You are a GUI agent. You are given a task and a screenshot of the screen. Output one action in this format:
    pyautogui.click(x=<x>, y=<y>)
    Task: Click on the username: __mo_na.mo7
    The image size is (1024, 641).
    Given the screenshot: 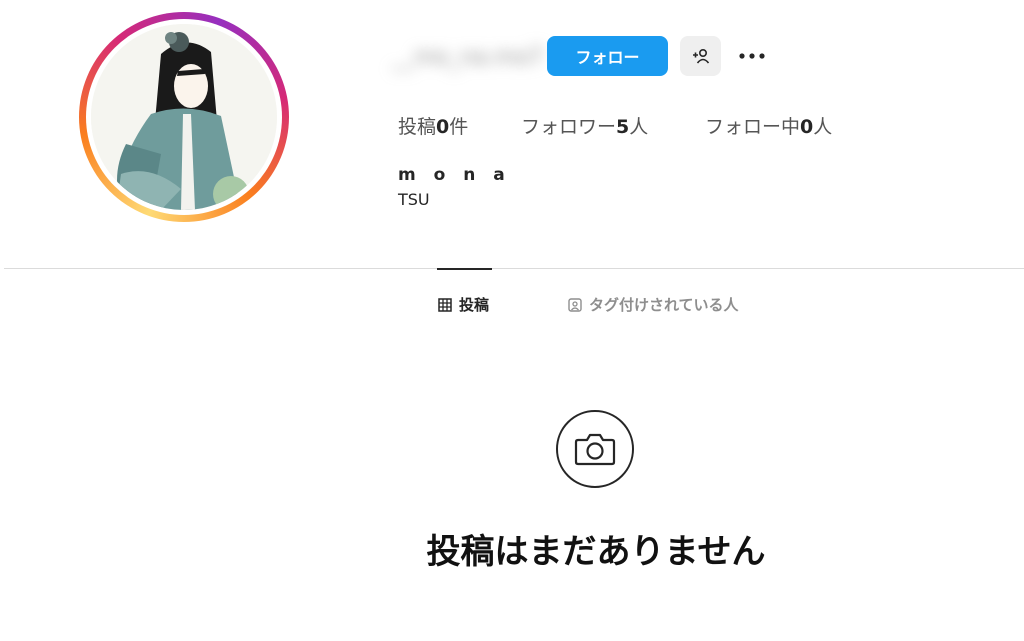 What is the action you would take?
    pyautogui.click(x=468, y=57)
    